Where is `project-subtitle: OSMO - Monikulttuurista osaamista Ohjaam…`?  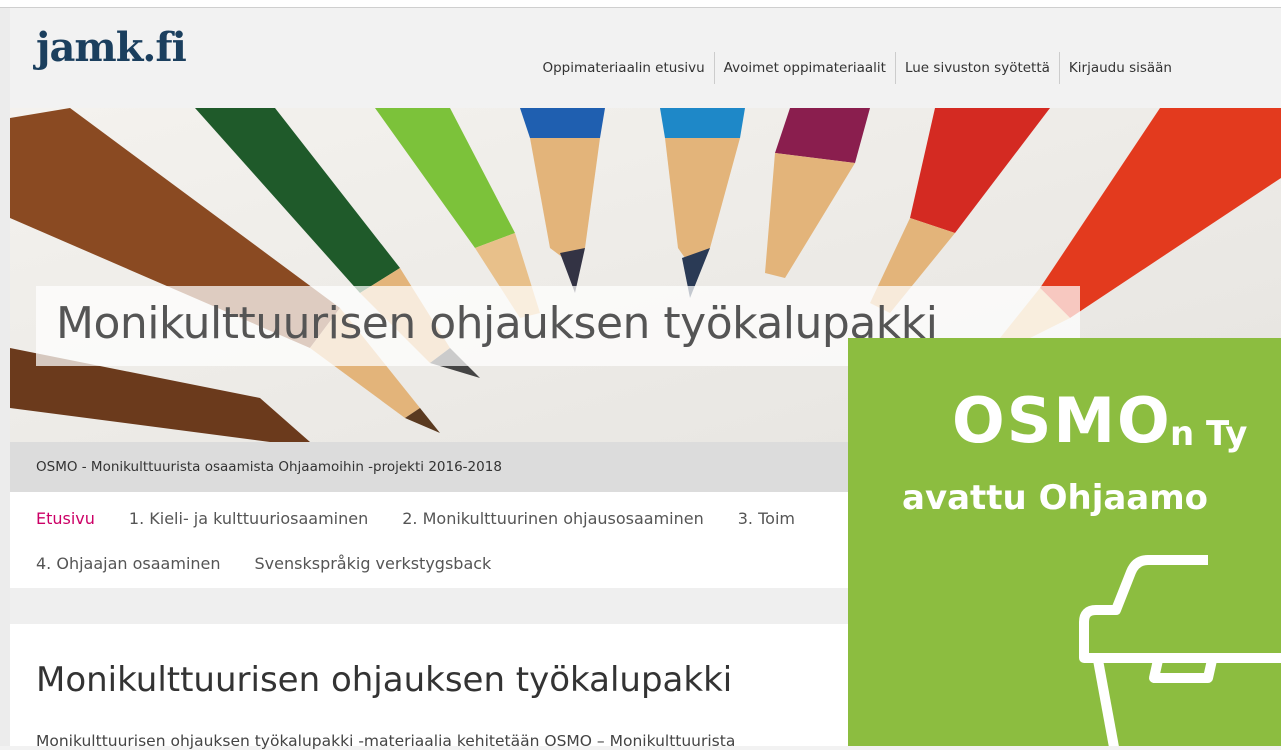 project-subtitle: OSMO - Monikulttuurista osaamista Ohjaam… is located at coordinates (269, 467).